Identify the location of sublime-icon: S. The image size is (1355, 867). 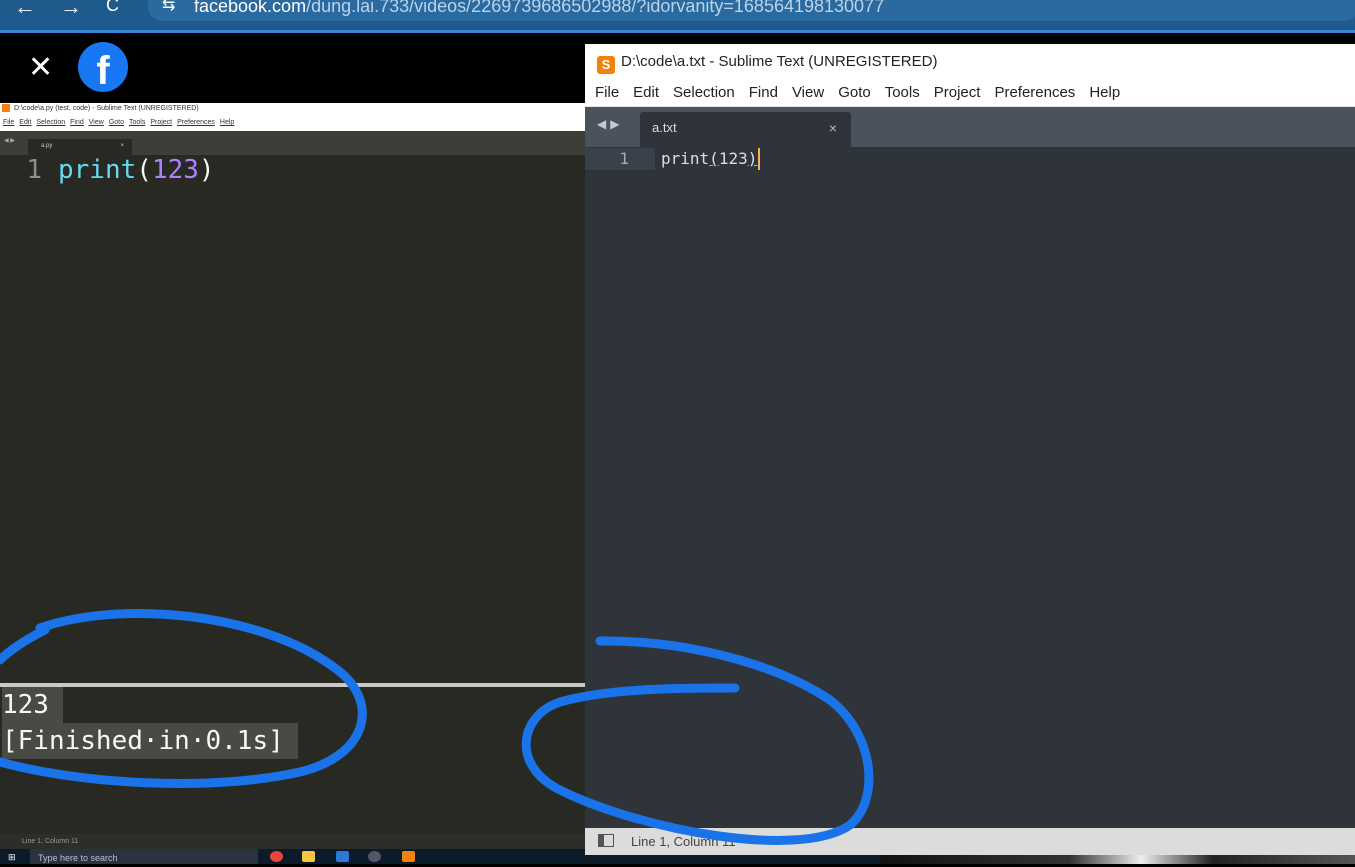
(606, 65).